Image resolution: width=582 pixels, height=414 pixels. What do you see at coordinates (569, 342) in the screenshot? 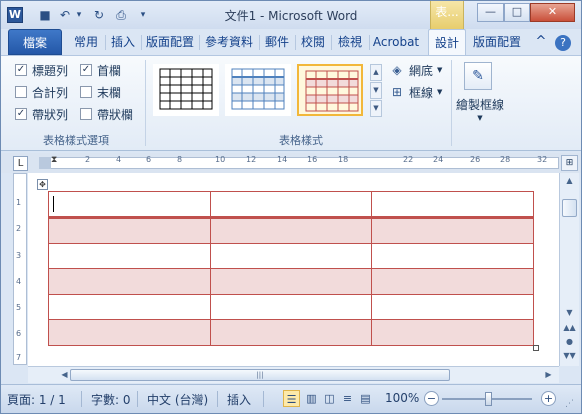
I see `browse-object-icon: ●` at bounding box center [569, 342].